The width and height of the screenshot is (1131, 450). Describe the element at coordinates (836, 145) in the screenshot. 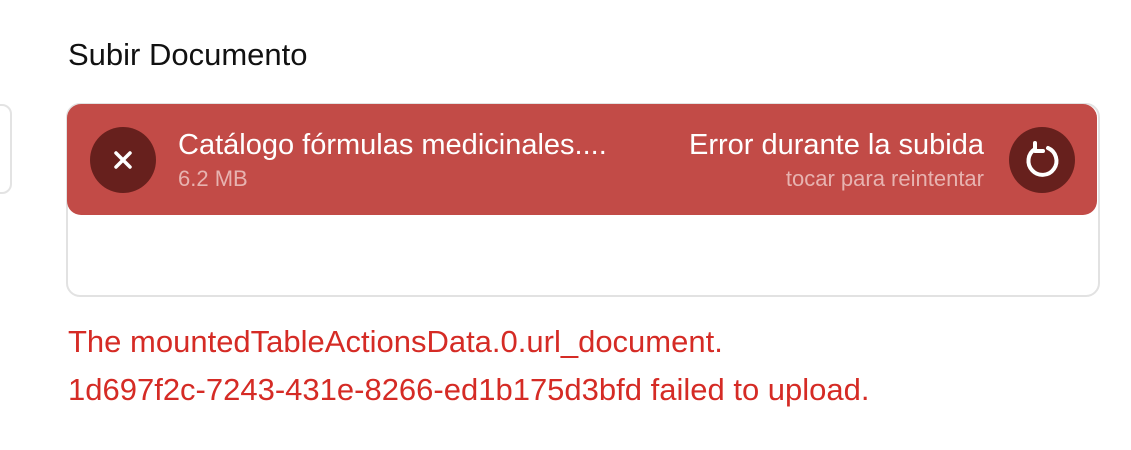

I see `upload-status: Error durante la subida` at that location.